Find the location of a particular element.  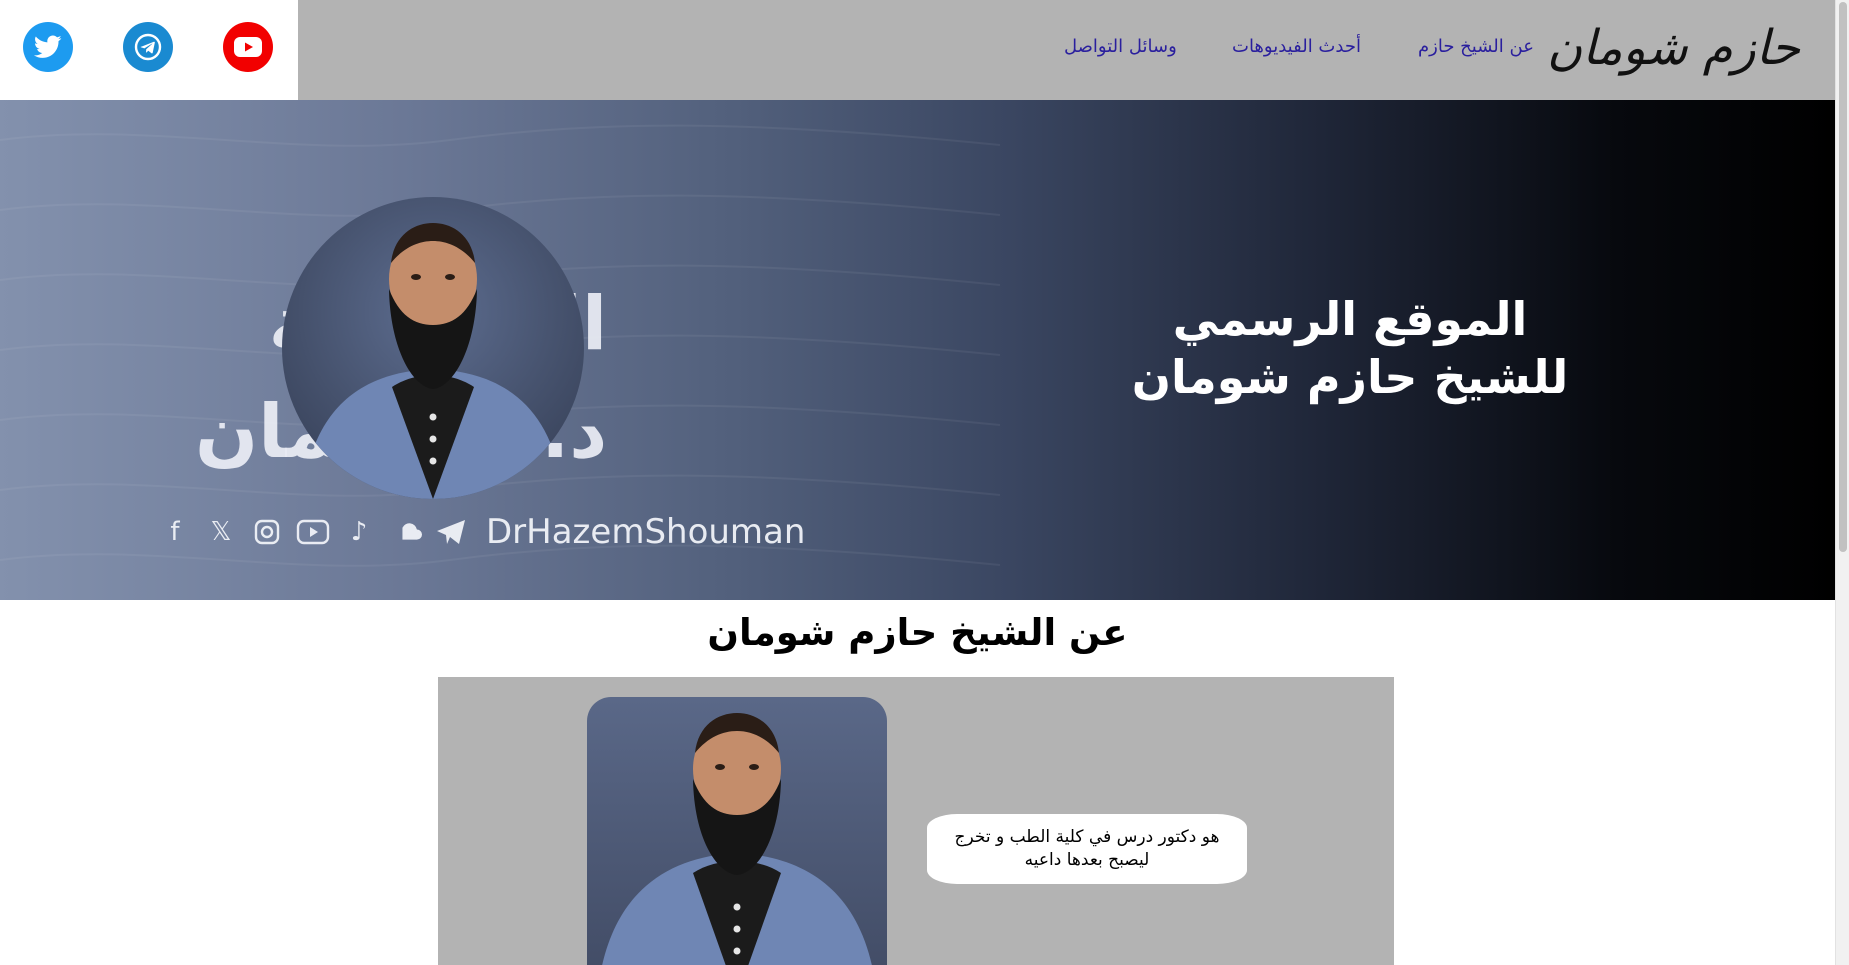

about-photo is located at coordinates (737, 831).